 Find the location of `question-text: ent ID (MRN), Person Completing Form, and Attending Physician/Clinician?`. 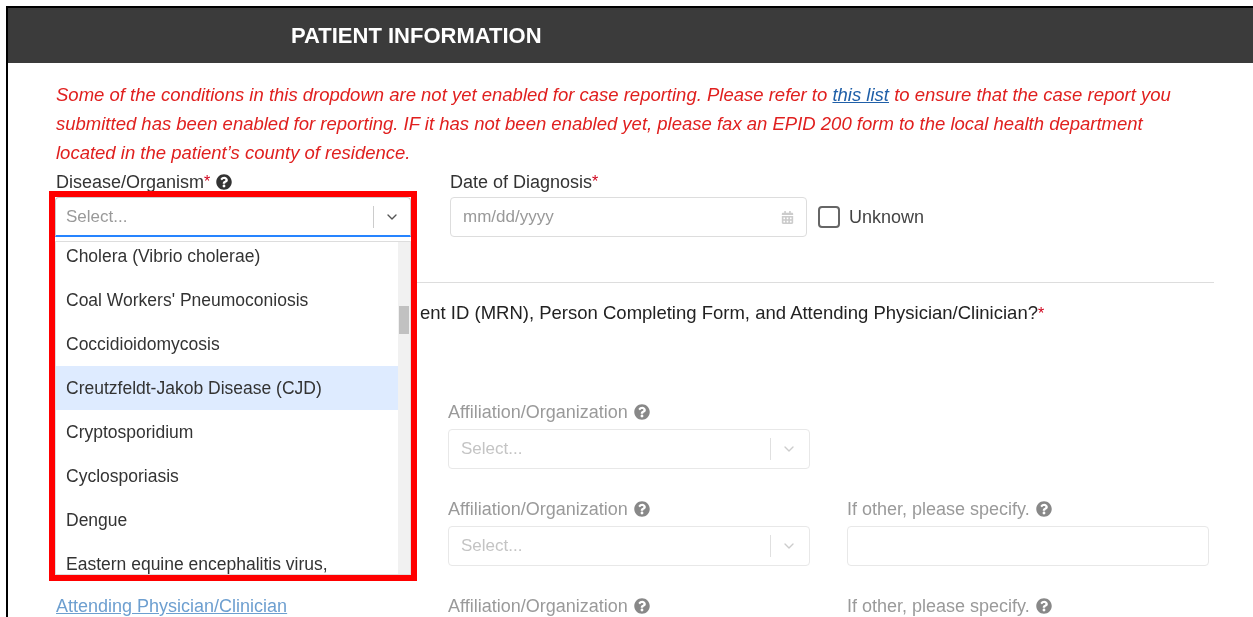

question-text: ent ID (MRN), Person Completing Form, and Attending Physician/Clinician? is located at coordinates (729, 312).